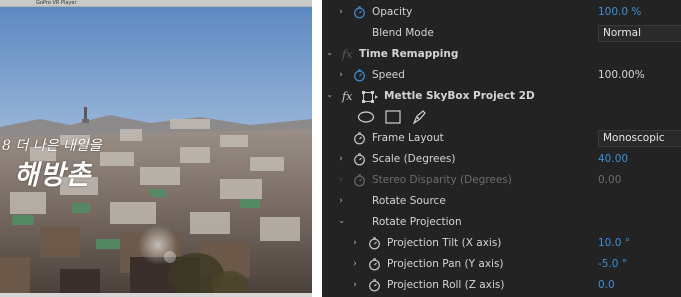  I want to click on effect-label: Time Remapping, so click(409, 54).